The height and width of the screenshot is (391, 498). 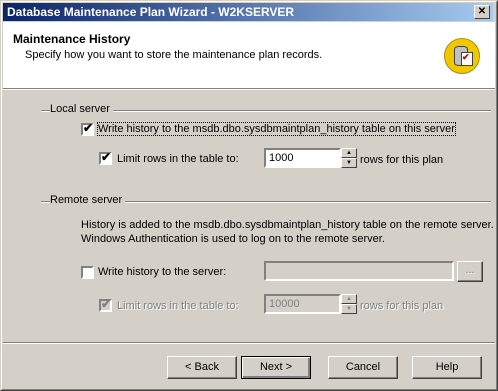 I want to click on close-button: ✕, so click(x=482, y=12).